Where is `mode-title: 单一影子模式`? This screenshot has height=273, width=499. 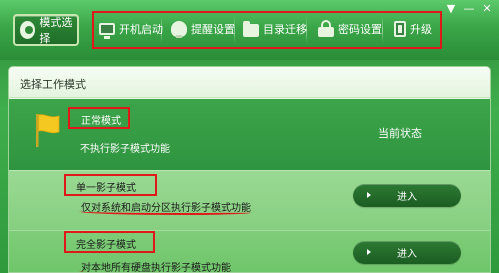 mode-title: 单一影子模式 is located at coordinates (110, 185).